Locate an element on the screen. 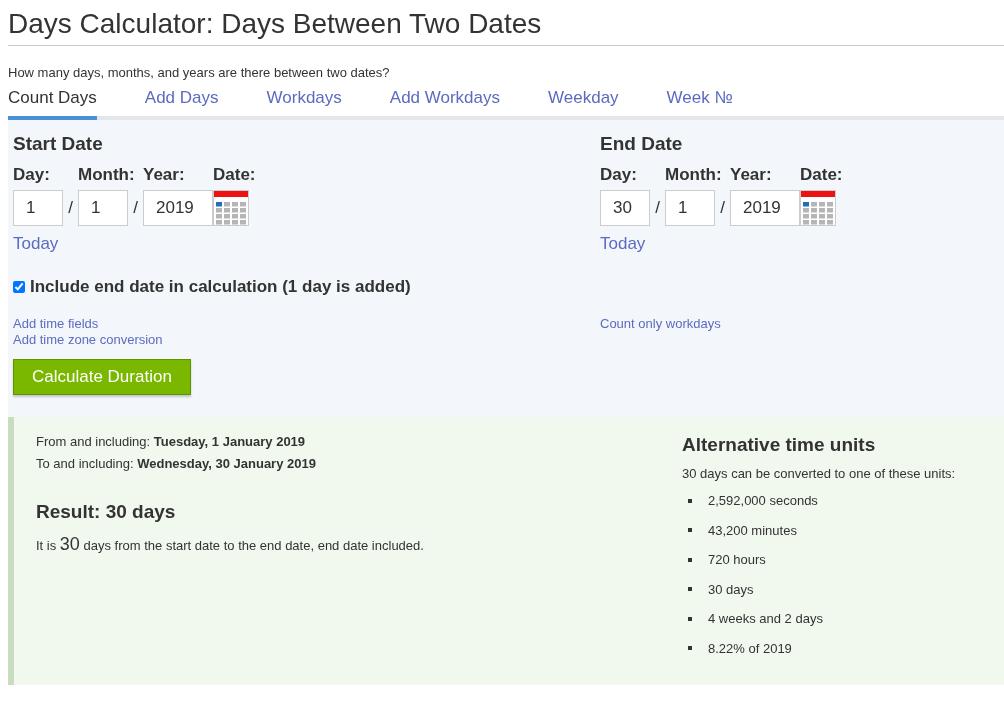  tab: Week № is located at coordinates (699, 103).